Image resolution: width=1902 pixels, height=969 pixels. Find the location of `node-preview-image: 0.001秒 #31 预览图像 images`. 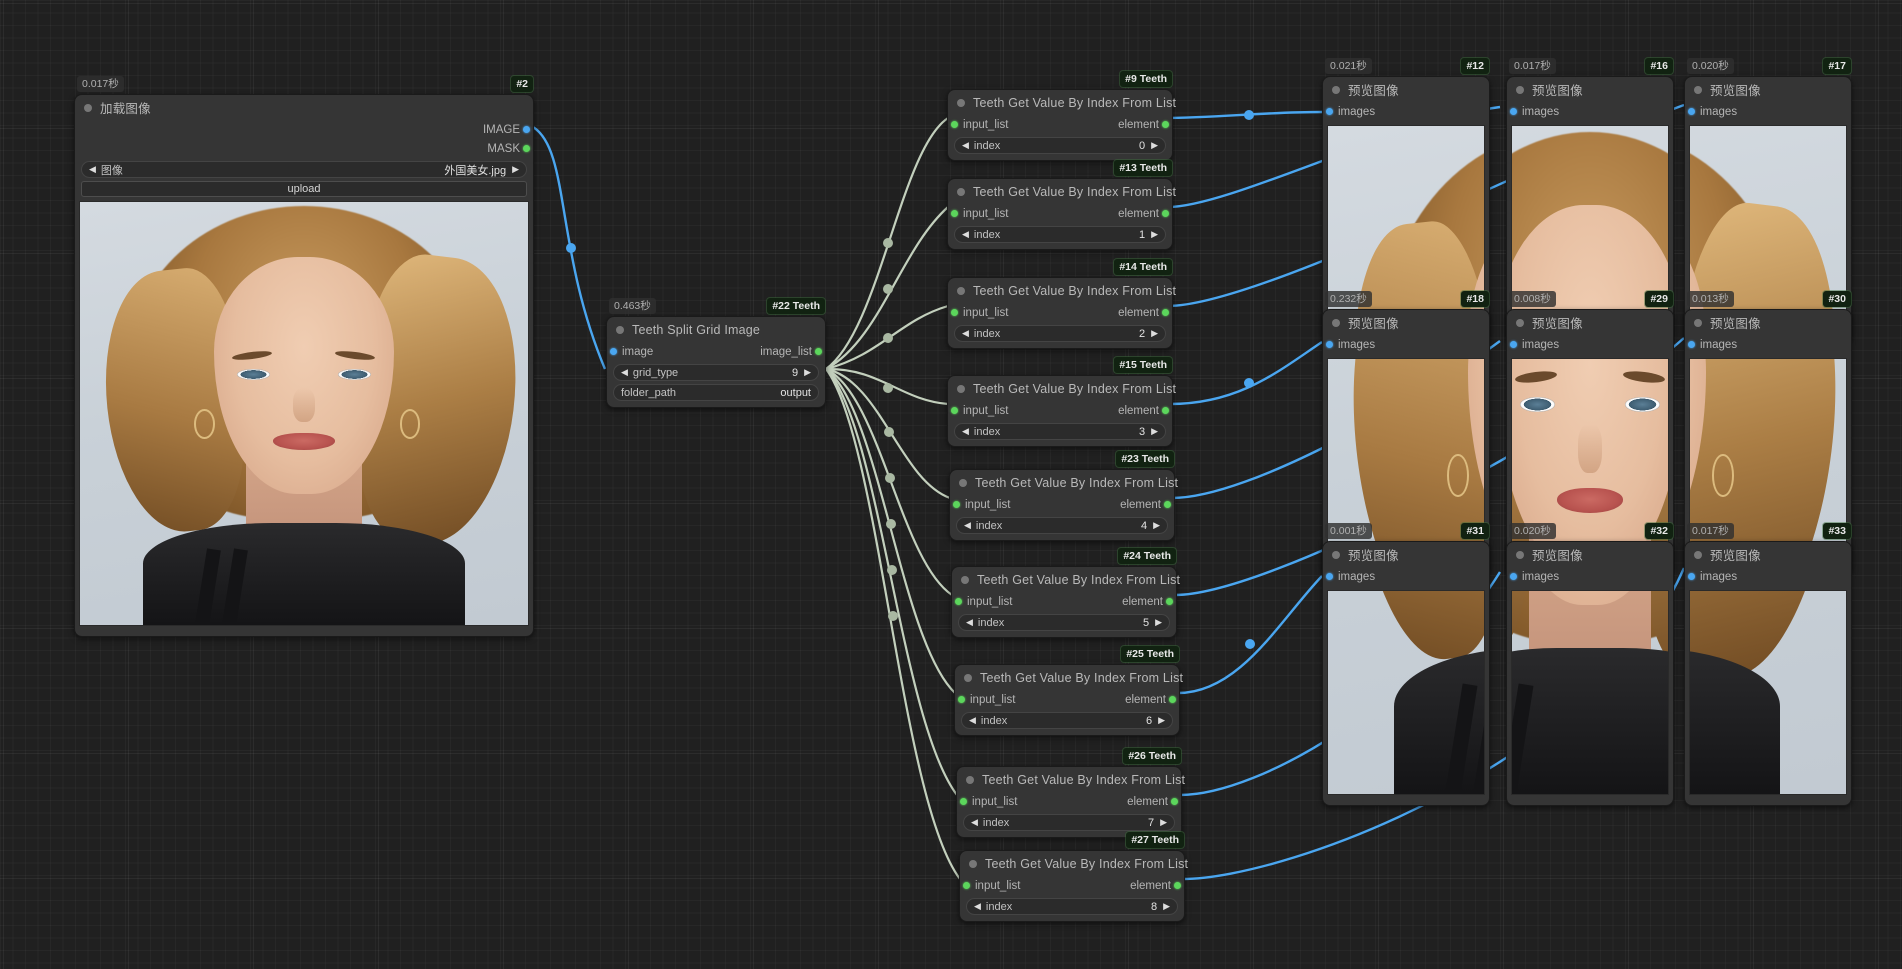

node-preview-image: 0.001秒 #31 预览图像 images is located at coordinates (1406, 664).